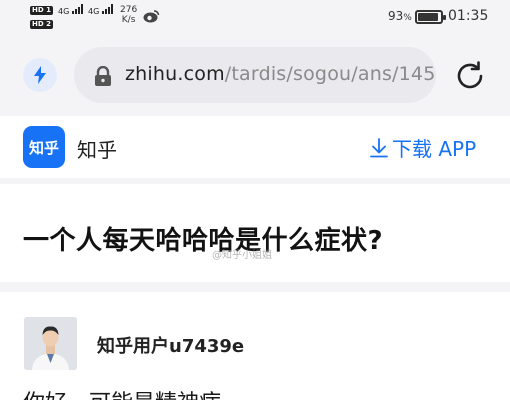 The image size is (510, 400). Describe the element at coordinates (430, 17) in the screenshot. I see `battery-icon` at that location.